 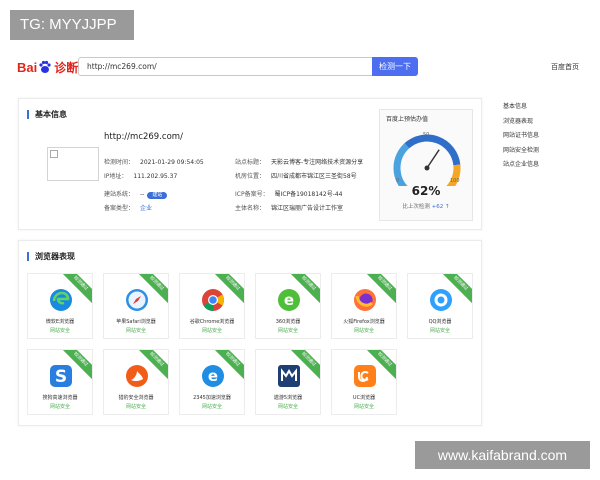 What do you see at coordinates (289, 194) in the screenshot?
I see `icp-field: ICP备案号： 蜀ICP备19018142号-44` at bounding box center [289, 194].